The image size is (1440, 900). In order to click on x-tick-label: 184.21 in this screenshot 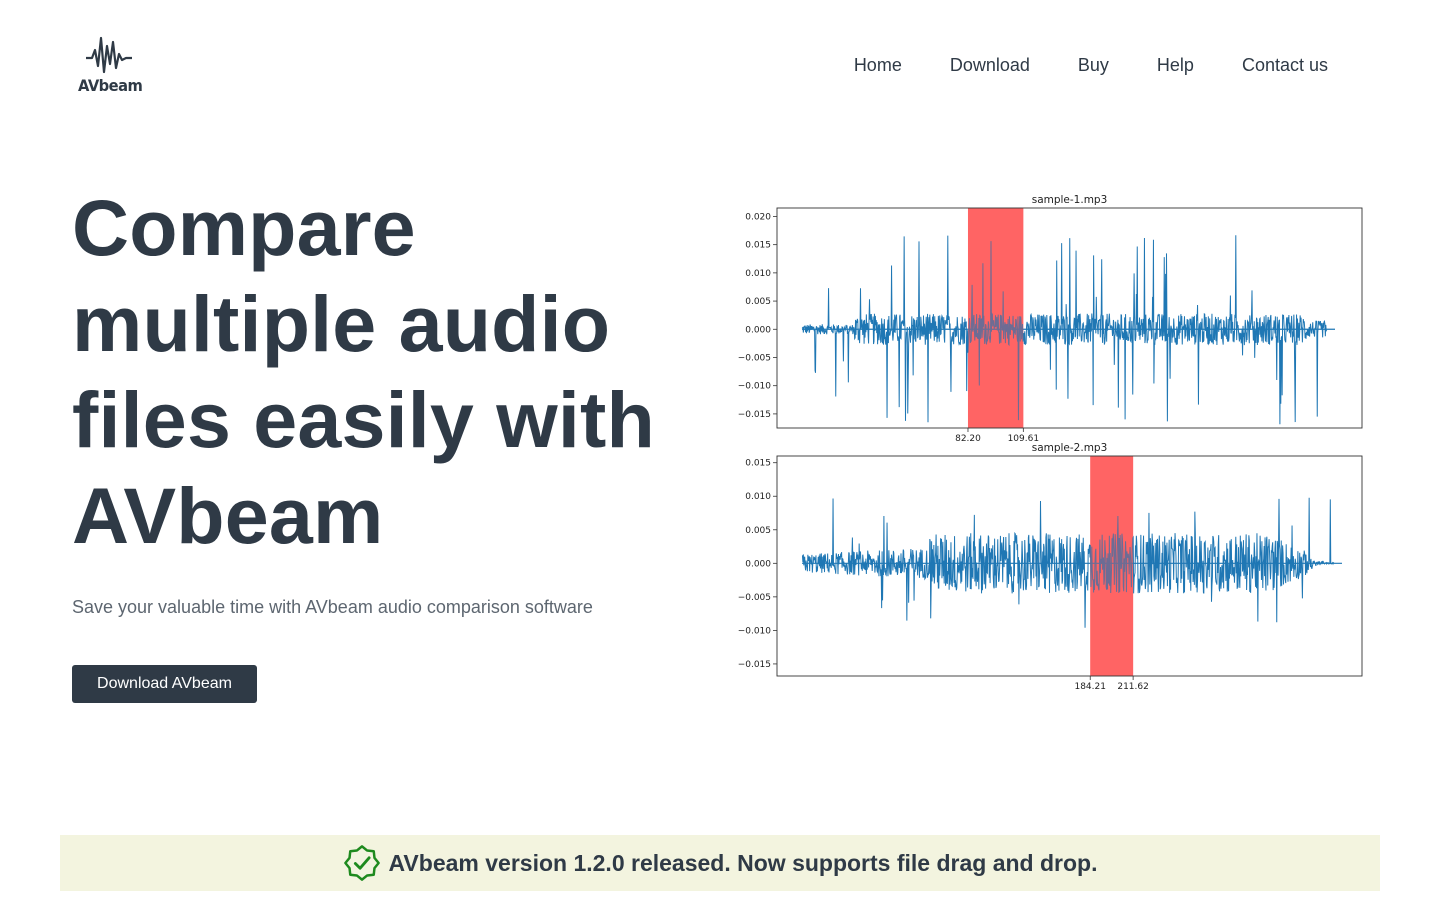, I will do `click(1090, 687)`.